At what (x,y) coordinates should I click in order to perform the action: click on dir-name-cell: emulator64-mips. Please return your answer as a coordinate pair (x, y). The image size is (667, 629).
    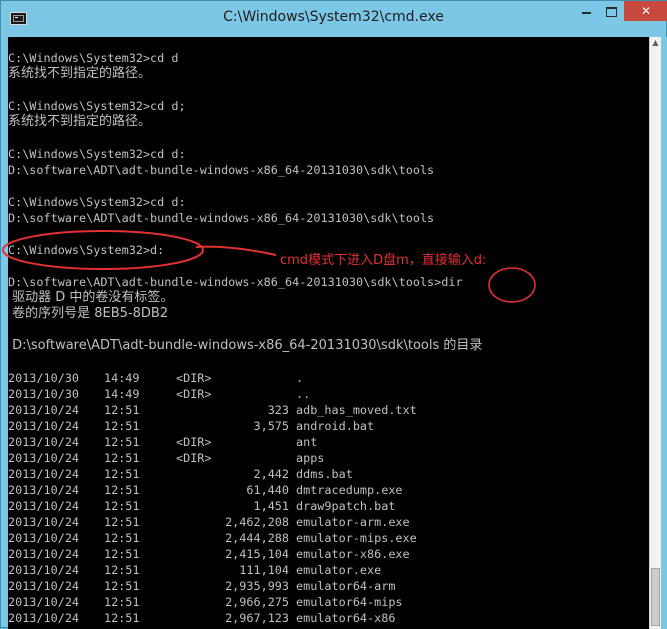
    Looking at the image, I should click on (349, 602).